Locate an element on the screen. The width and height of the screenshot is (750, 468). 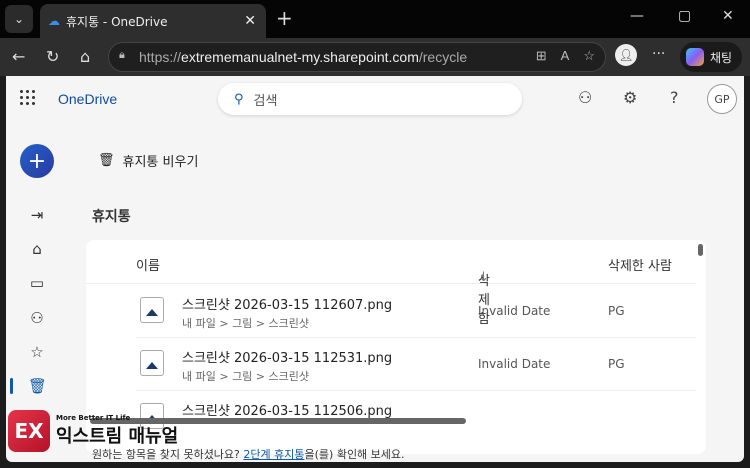
browser-tab: ☁ 휴지통 - OneDrive ✕ is located at coordinates (153, 21).